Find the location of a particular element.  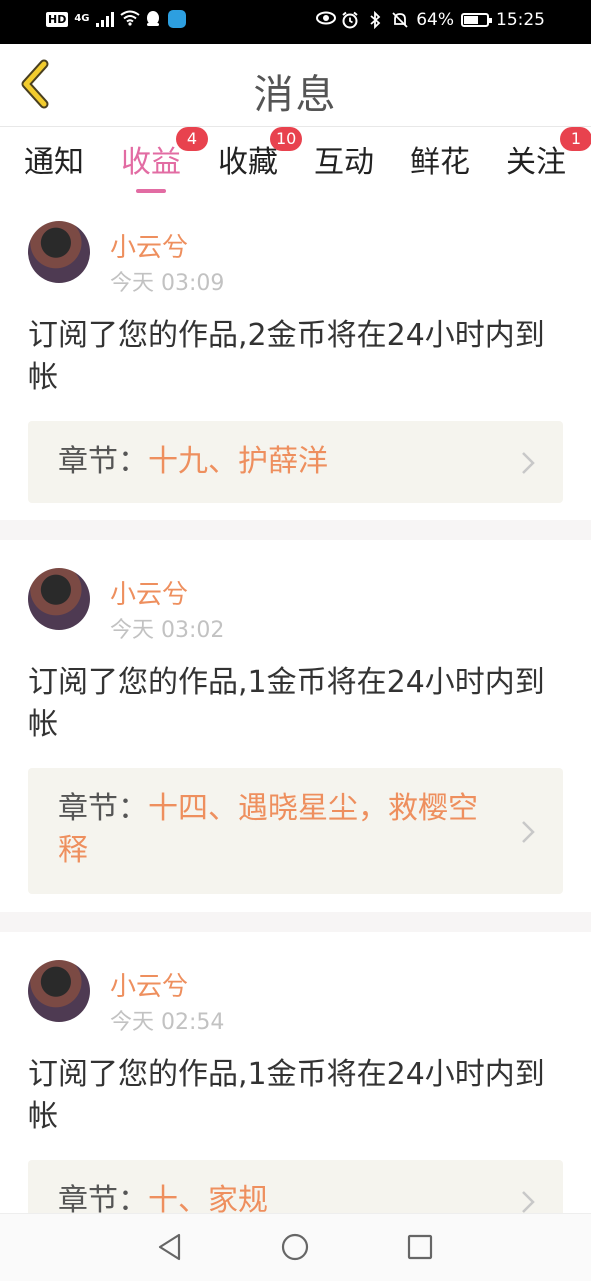

wifi-icon is located at coordinates (129, 19).